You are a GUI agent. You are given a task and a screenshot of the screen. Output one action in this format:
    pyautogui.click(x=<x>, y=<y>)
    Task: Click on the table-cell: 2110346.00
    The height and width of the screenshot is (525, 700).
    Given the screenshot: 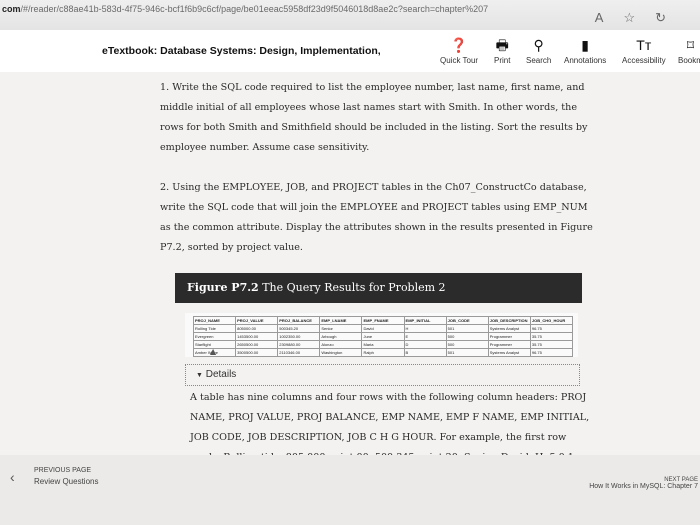 What is the action you would take?
    pyautogui.click(x=299, y=352)
    